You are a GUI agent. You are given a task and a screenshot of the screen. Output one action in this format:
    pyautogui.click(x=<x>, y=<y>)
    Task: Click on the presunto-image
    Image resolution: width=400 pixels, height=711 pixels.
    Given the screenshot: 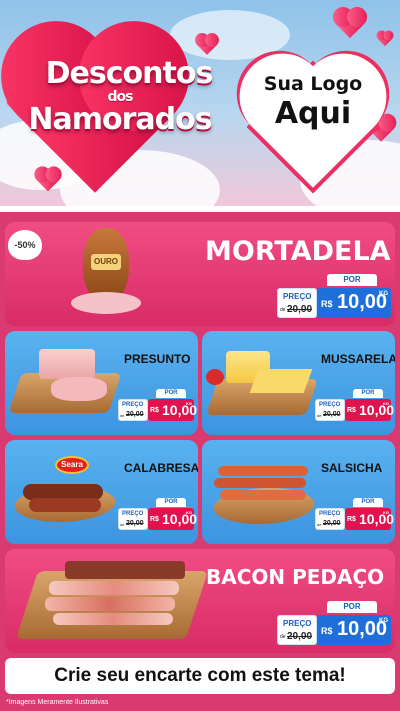 What is the action you would take?
    pyautogui.click(x=67, y=364)
    